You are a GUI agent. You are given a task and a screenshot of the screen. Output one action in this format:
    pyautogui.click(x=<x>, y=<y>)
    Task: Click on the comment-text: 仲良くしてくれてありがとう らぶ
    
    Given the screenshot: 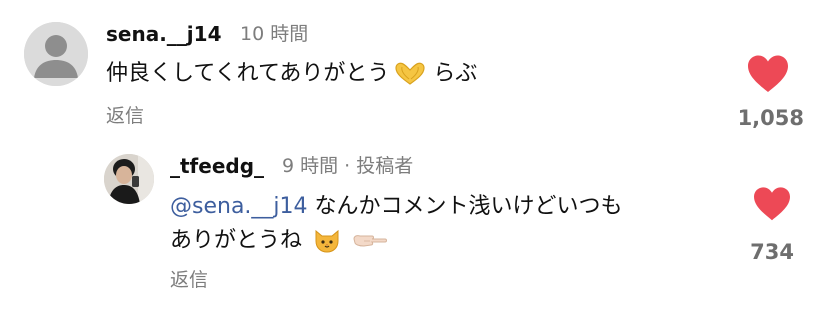 What is the action you would take?
    pyautogui.click(x=291, y=74)
    